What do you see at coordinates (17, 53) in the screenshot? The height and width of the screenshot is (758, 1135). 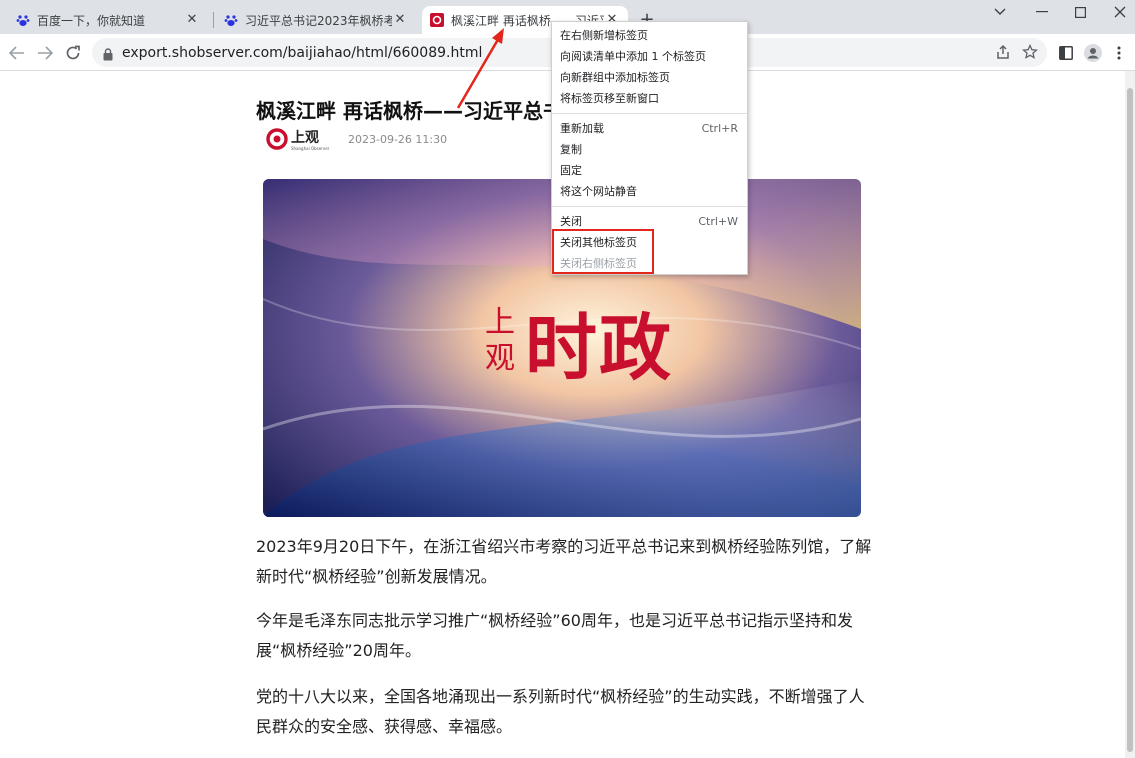 I see `back-arrow-icon` at bounding box center [17, 53].